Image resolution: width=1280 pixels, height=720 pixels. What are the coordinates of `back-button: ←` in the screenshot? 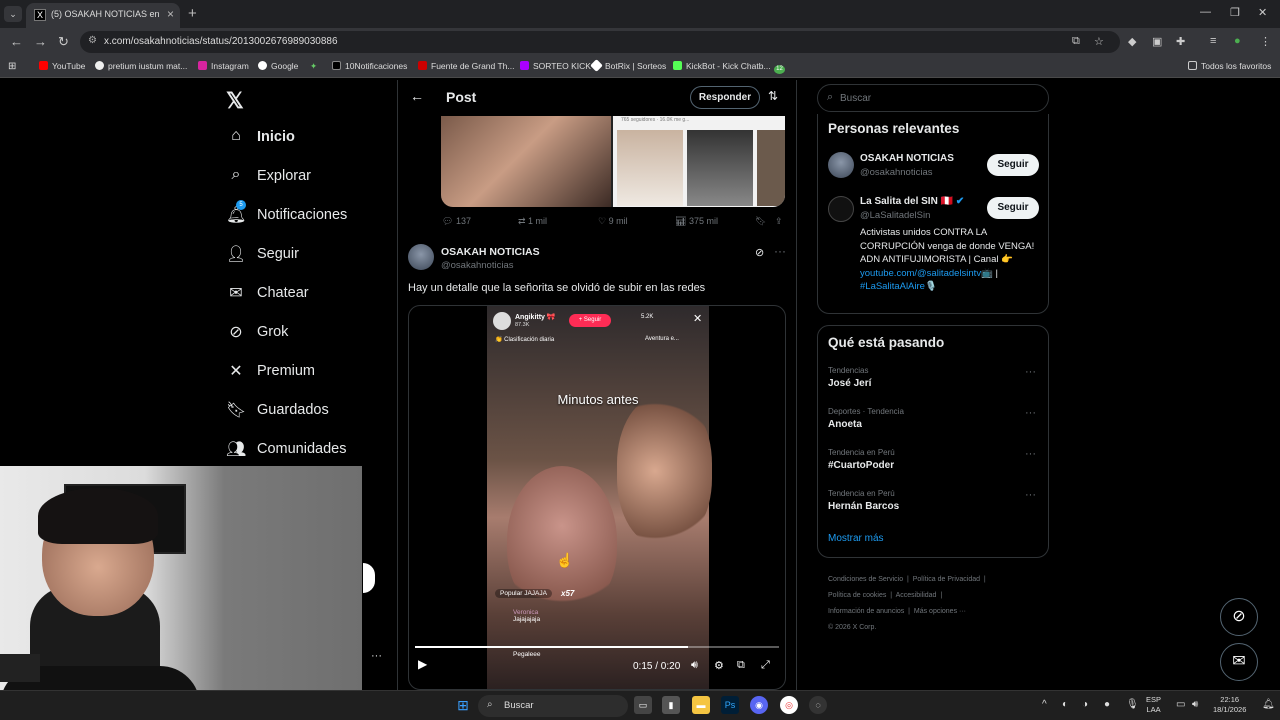 It's located at (16, 41).